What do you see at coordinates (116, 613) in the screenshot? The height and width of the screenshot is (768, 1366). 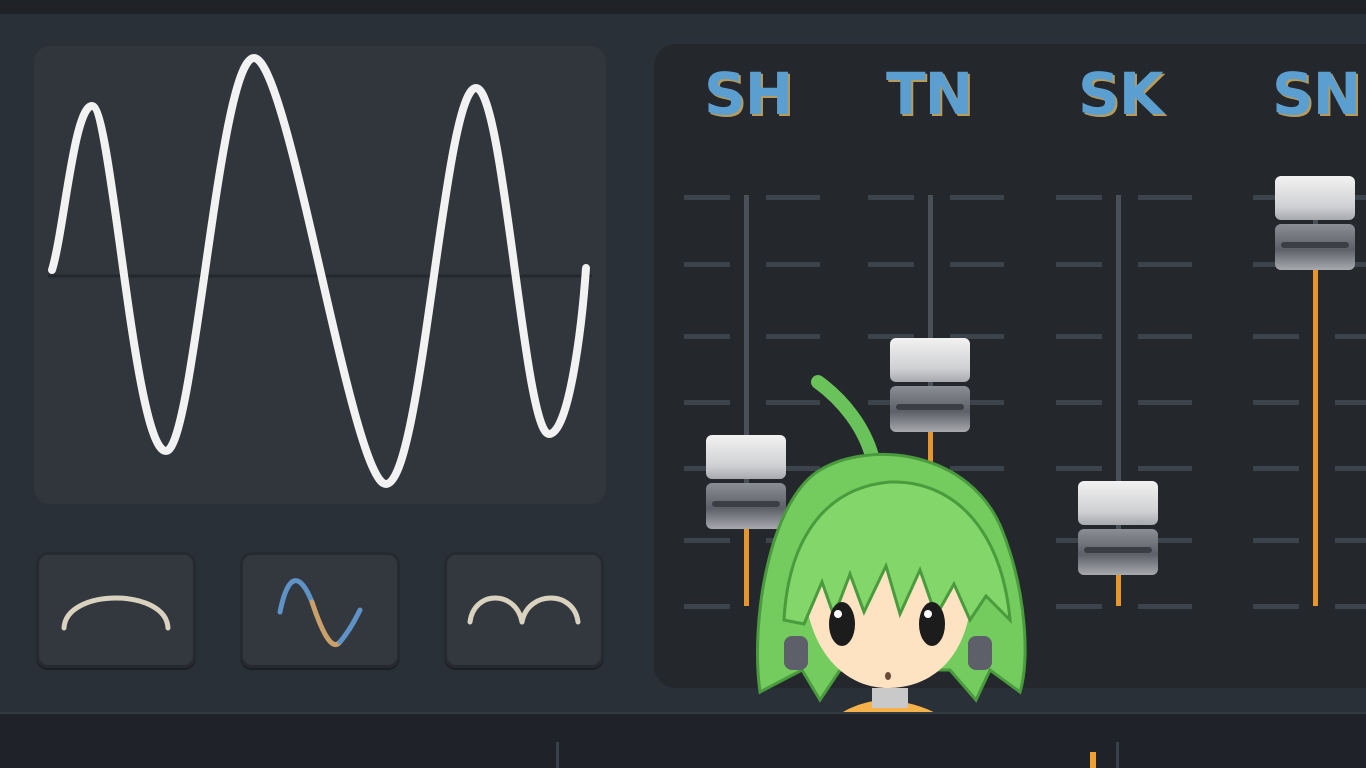 I see `arch-wave-icon` at bounding box center [116, 613].